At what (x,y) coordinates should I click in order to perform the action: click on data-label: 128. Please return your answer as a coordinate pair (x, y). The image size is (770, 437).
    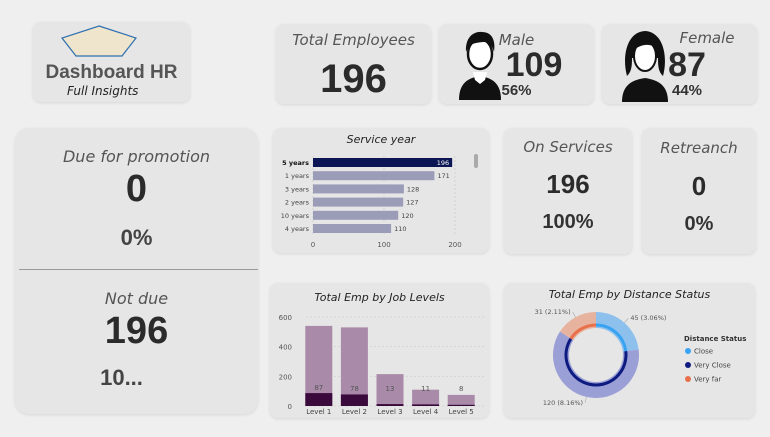
    Looking at the image, I should click on (413, 189).